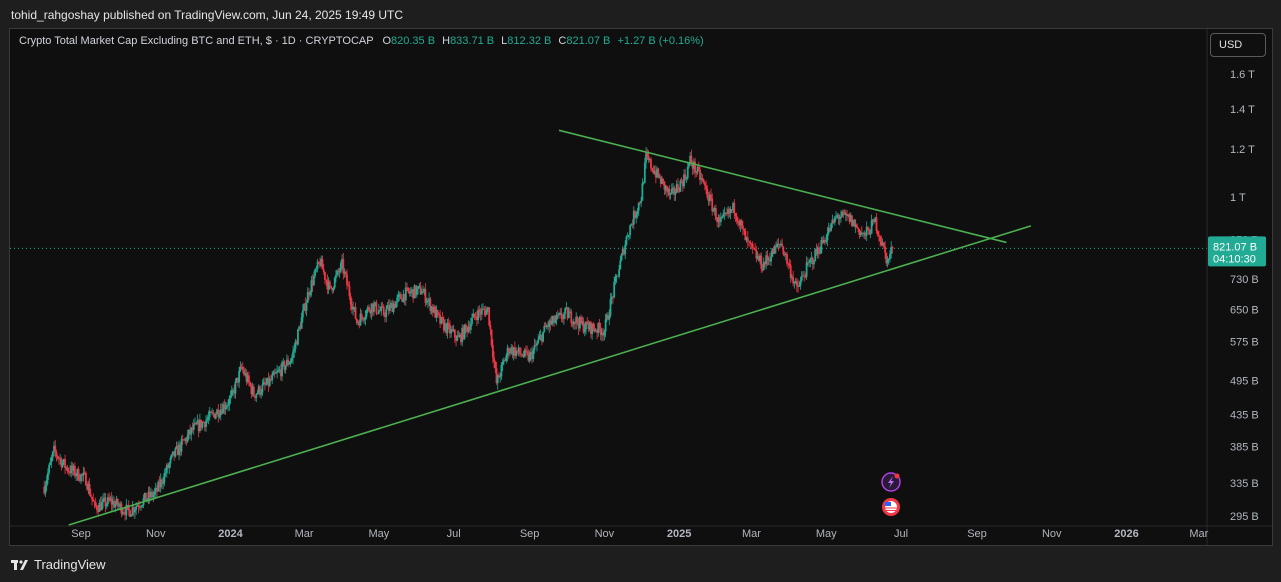 Image resolution: width=1281 pixels, height=582 pixels. I want to click on price-tick-label: 385 B, so click(1244, 447).